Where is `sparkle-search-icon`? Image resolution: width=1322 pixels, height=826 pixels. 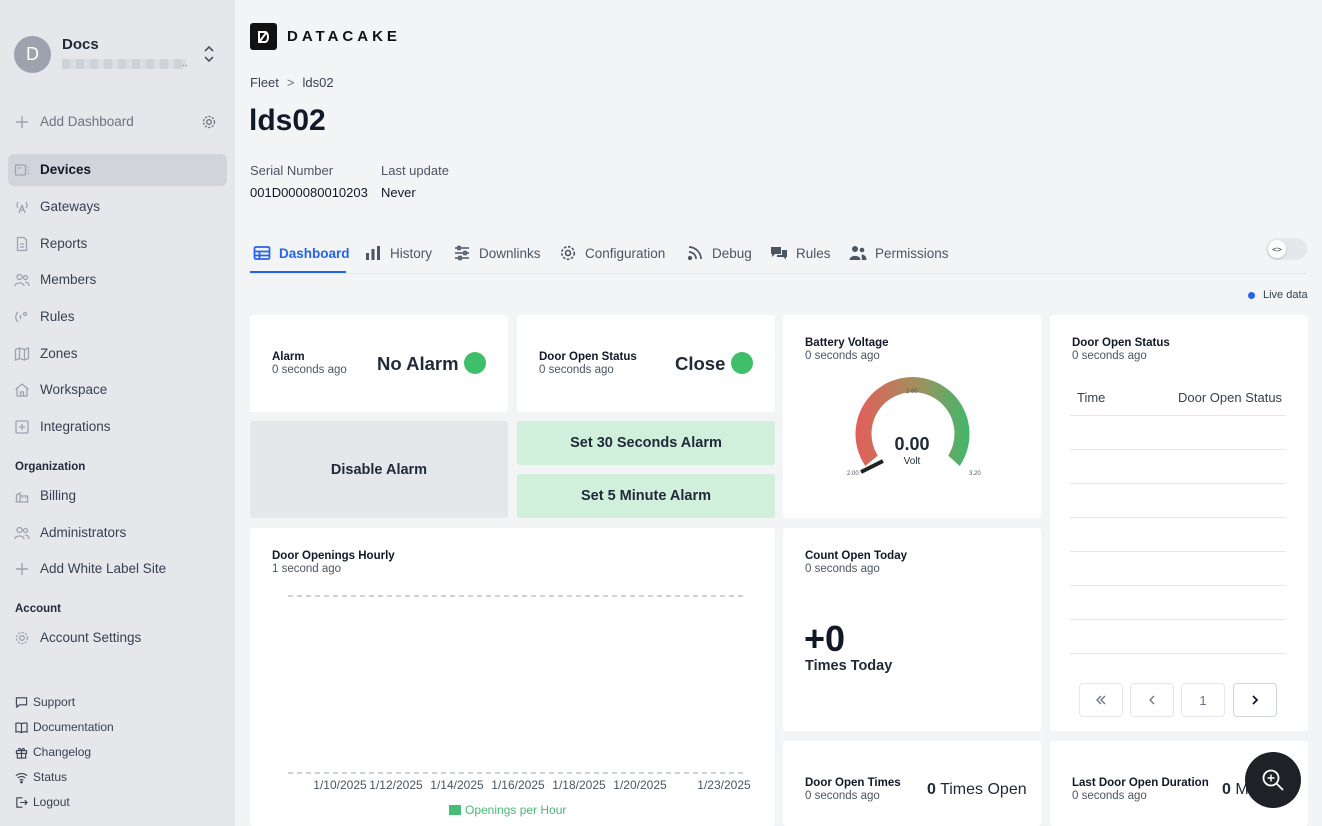 sparkle-search-icon is located at coordinates (1273, 780).